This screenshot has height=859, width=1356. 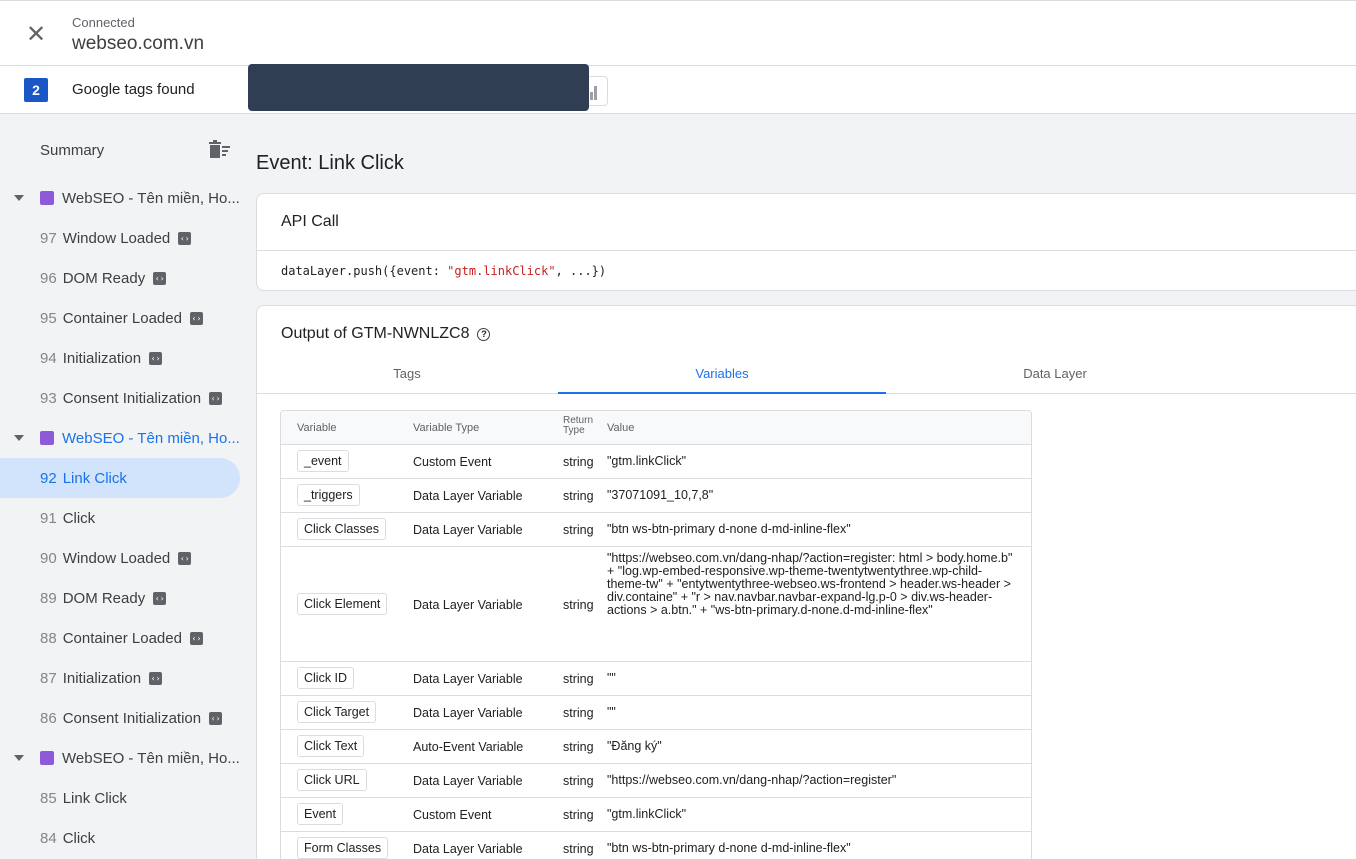 I want to click on variable-name: Click Element, so click(x=342, y=604).